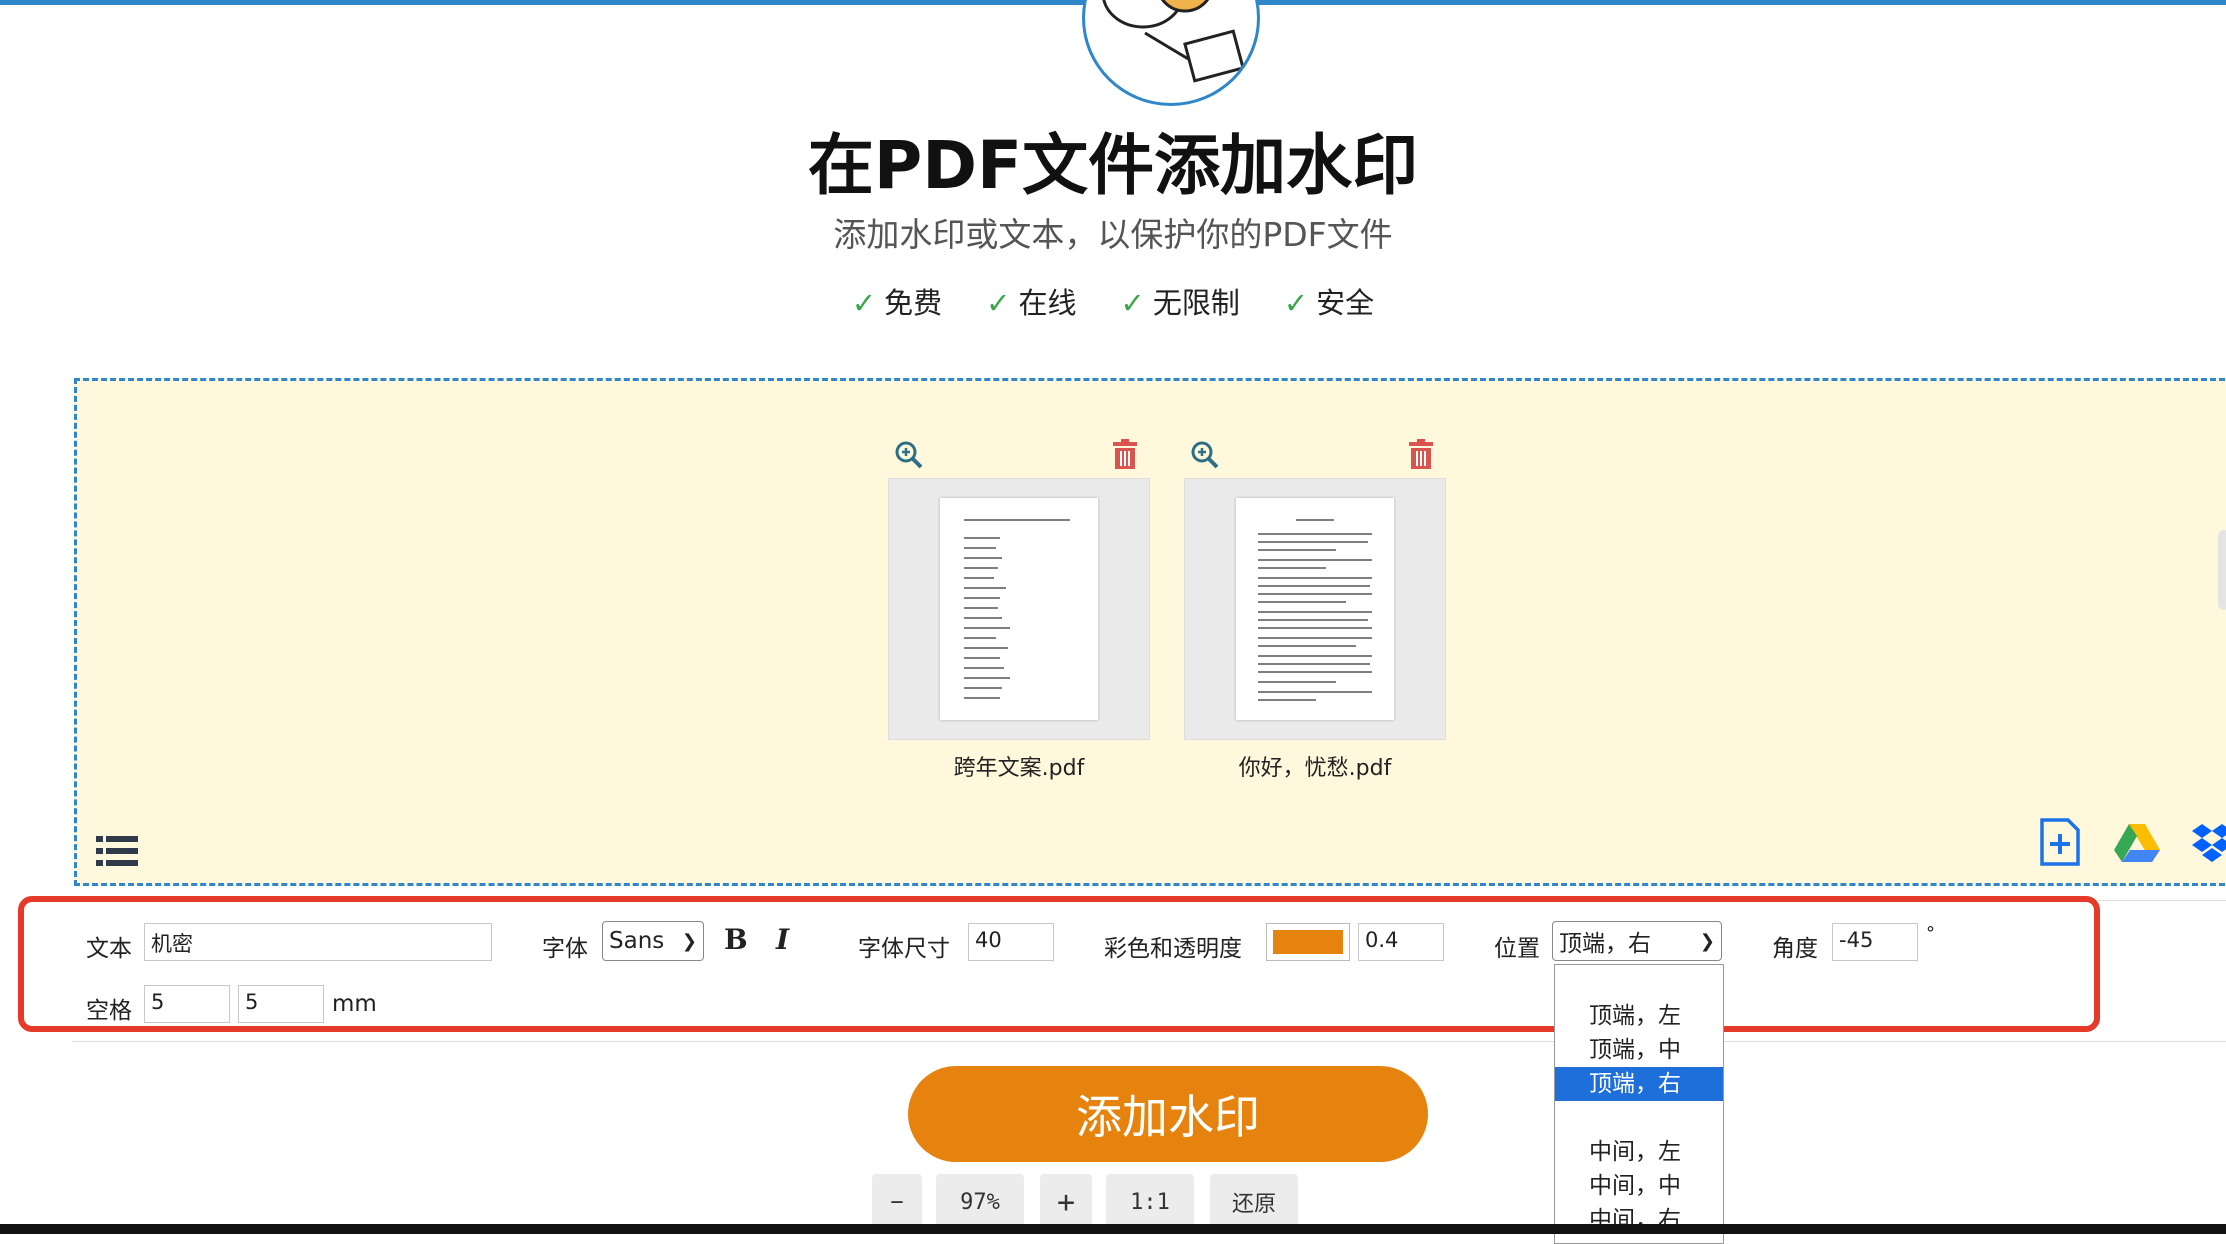 The image size is (2226, 1244). What do you see at coordinates (1639, 1050) in the screenshot?
I see `position-option: 顶端，中` at bounding box center [1639, 1050].